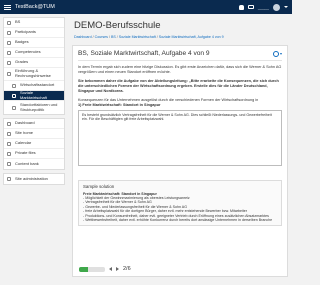 This screenshot has width=320, height=285. What do you see at coordinates (99, 186) in the screenshot?
I see `solution-label: Sample solution` at bounding box center [99, 186].